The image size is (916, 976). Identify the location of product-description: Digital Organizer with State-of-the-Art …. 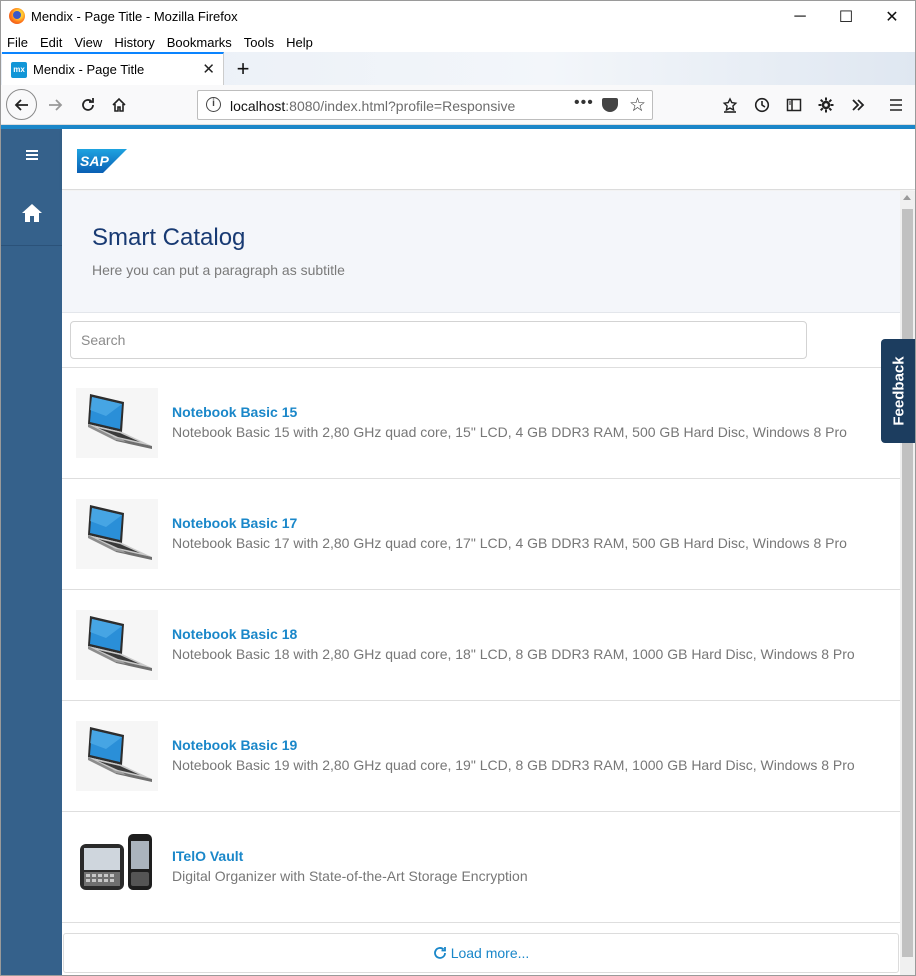
(350, 876).